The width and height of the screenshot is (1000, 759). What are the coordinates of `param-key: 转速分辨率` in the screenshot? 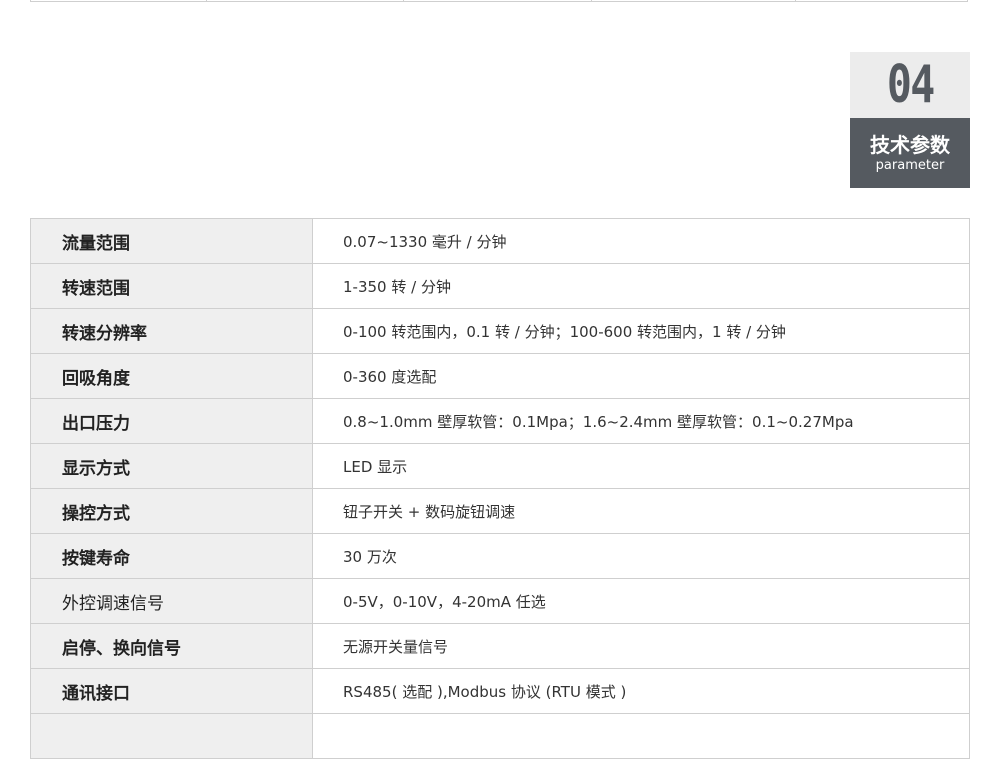 It's located at (171, 331).